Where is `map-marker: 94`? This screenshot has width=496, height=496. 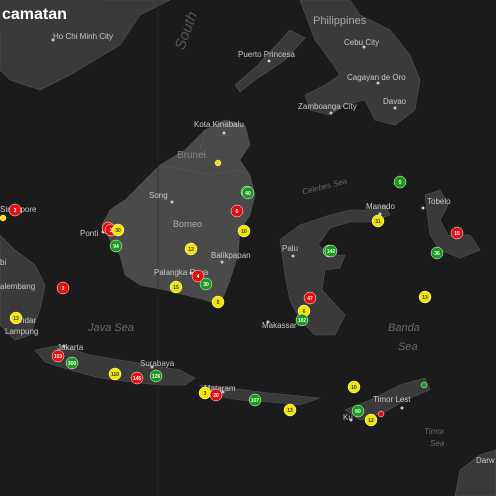 map-marker: 94 is located at coordinates (116, 246).